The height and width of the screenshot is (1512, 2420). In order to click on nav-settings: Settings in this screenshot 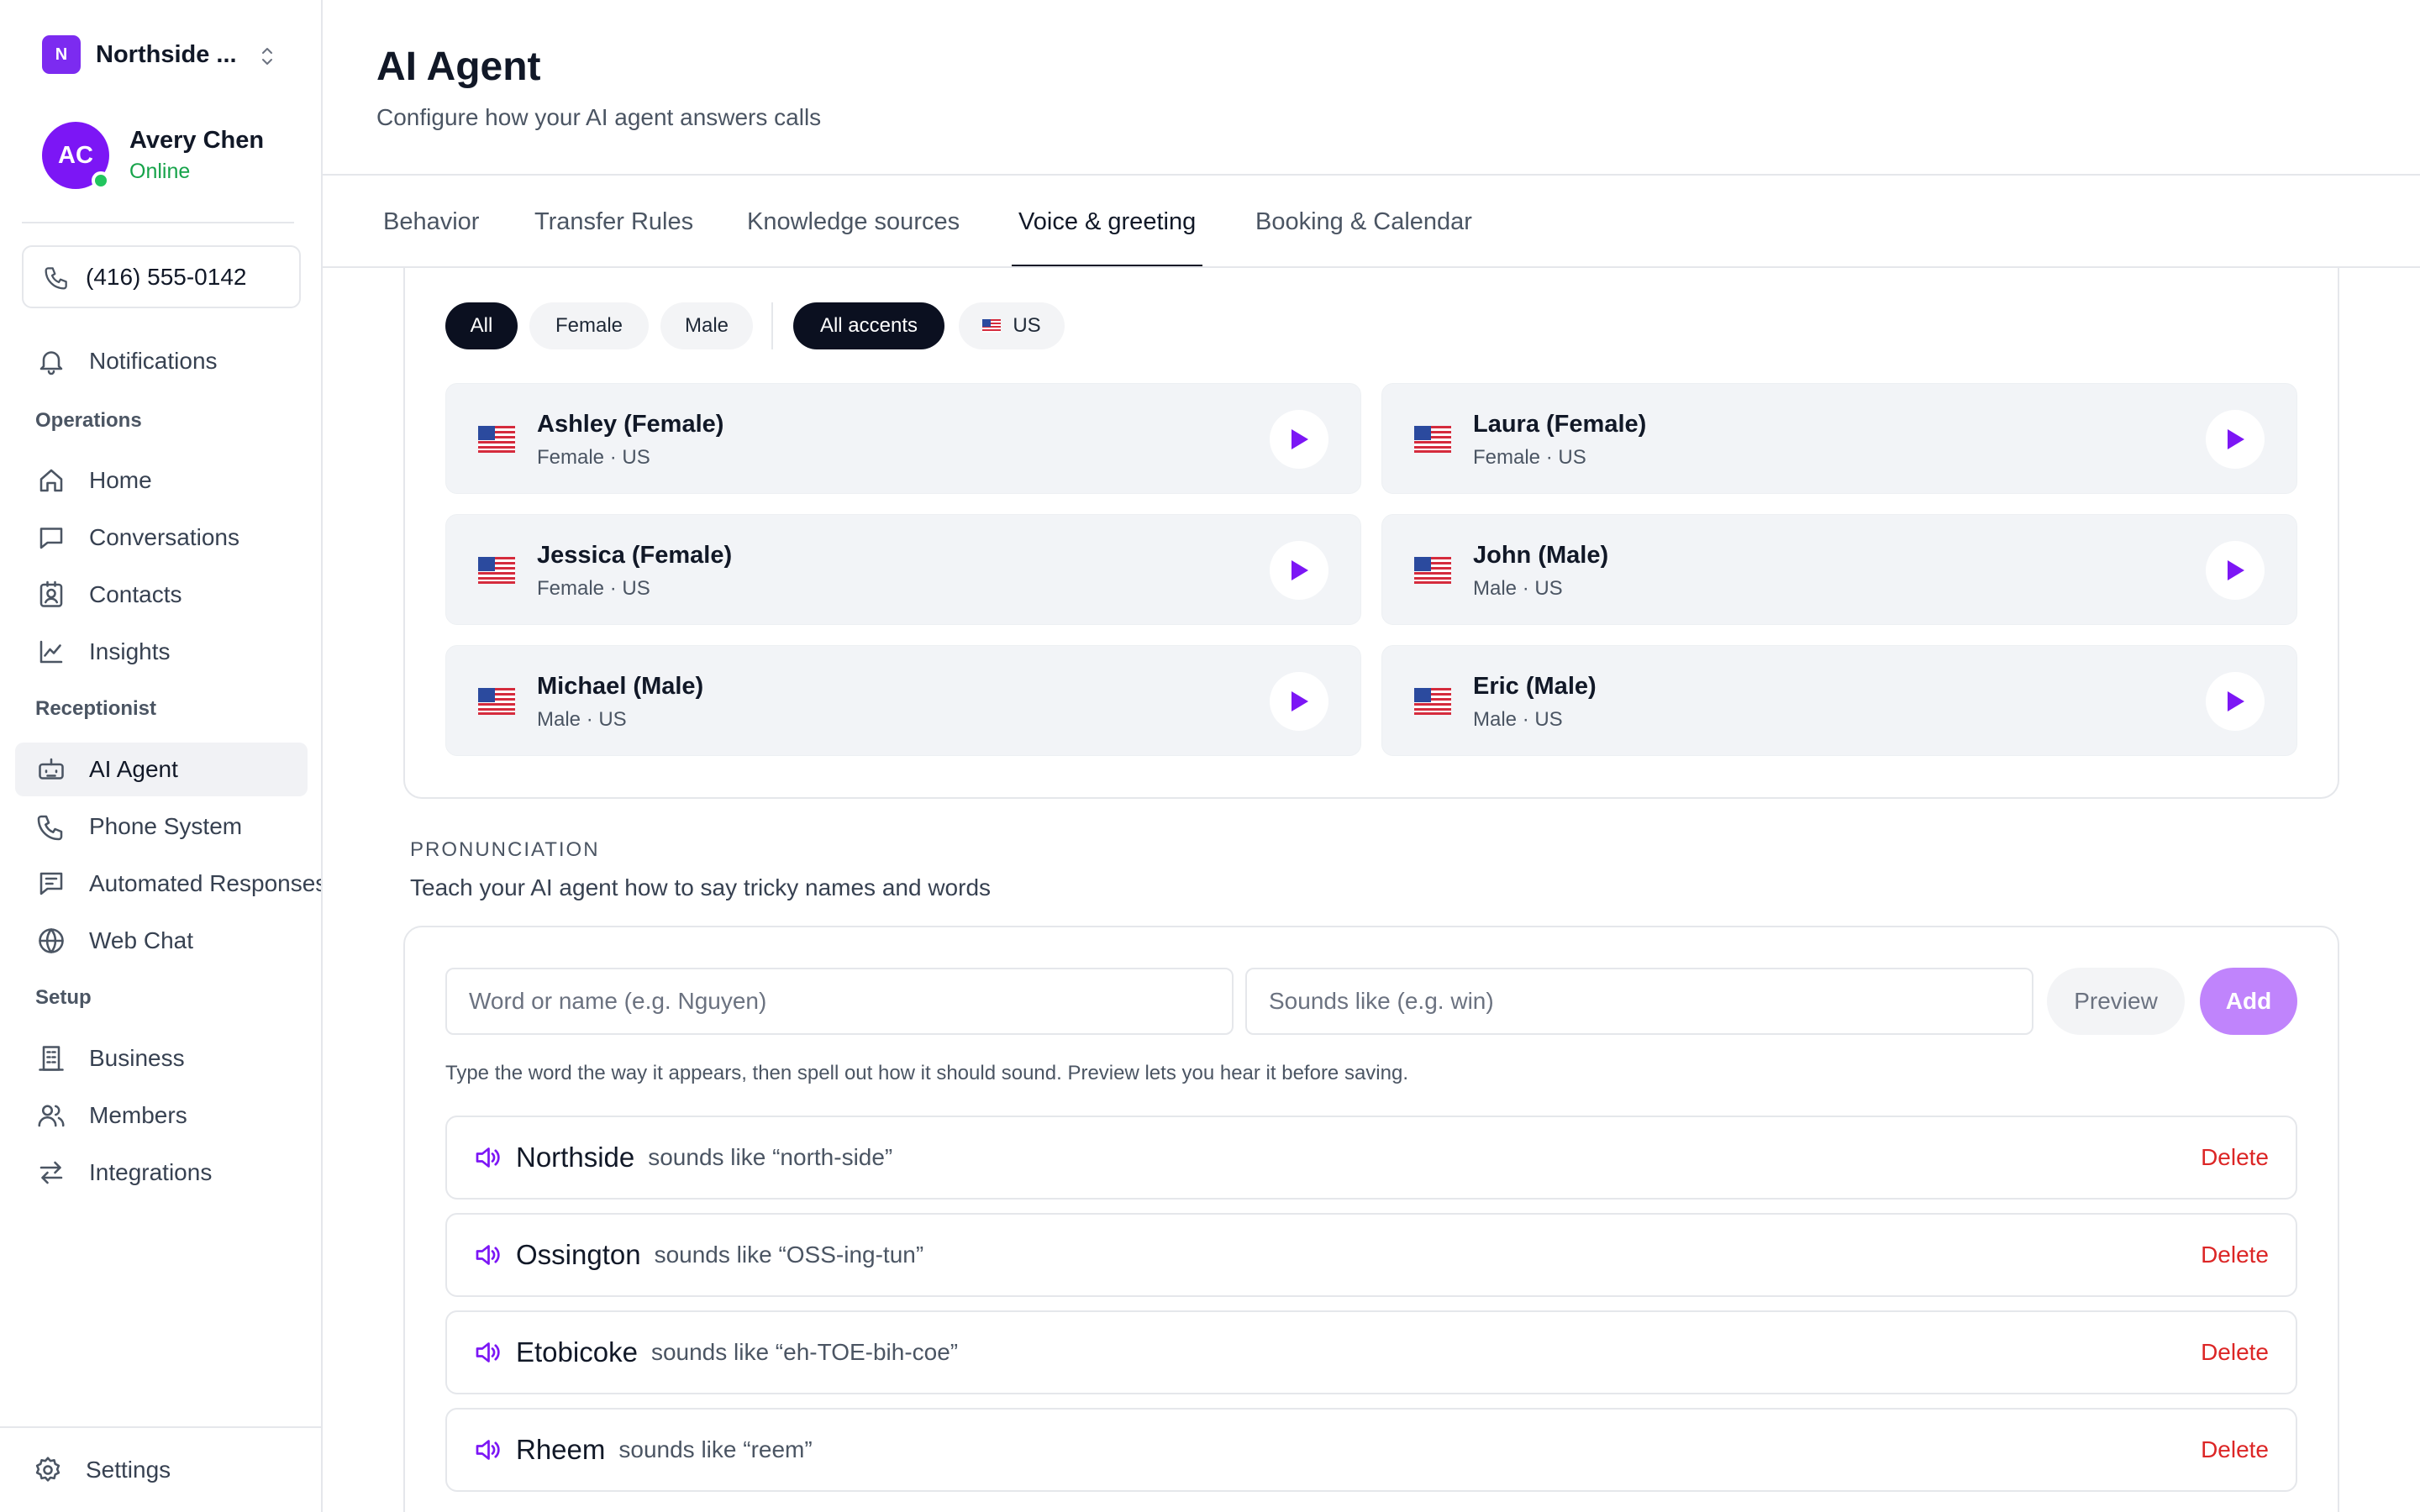, I will do `click(158, 1470)`.